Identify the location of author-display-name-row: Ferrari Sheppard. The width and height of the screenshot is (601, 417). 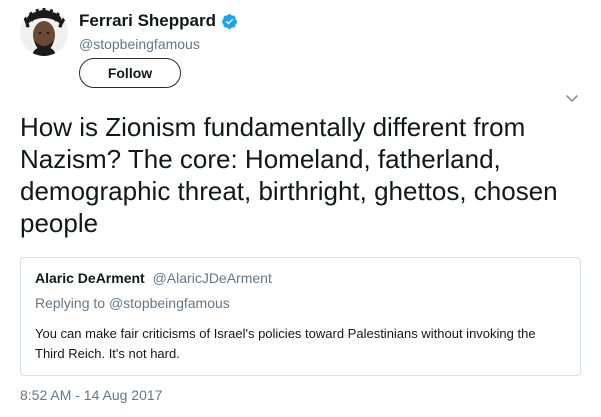
(158, 21).